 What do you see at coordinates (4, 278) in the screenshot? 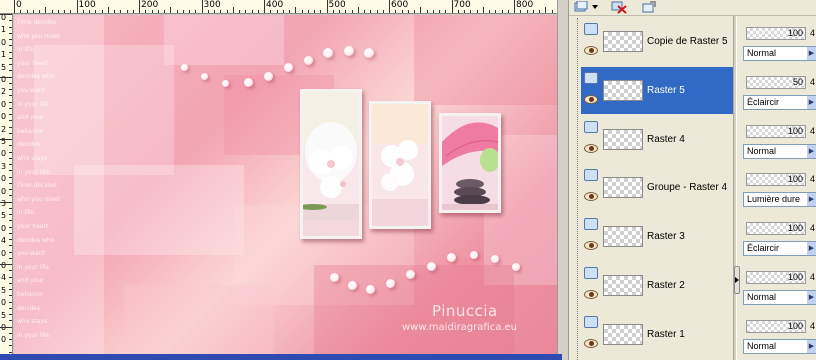
I see `ruler-label: 4` at bounding box center [4, 278].